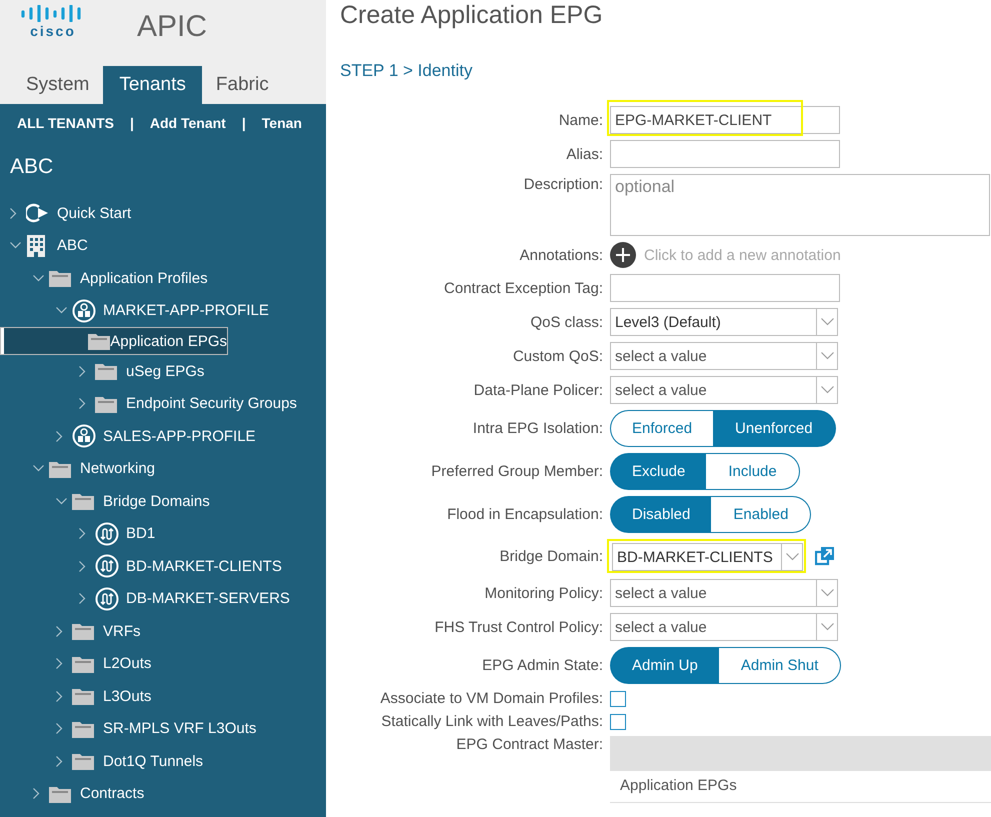  I want to click on description-field: optional, so click(800, 205).